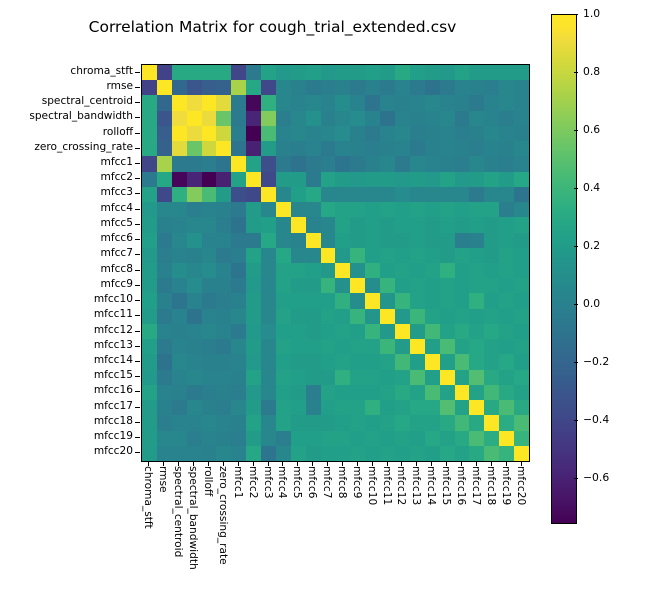 The width and height of the screenshot is (651, 594). I want to click on x-tick-label-mfcc7: mfcc7, so click(327, 482).